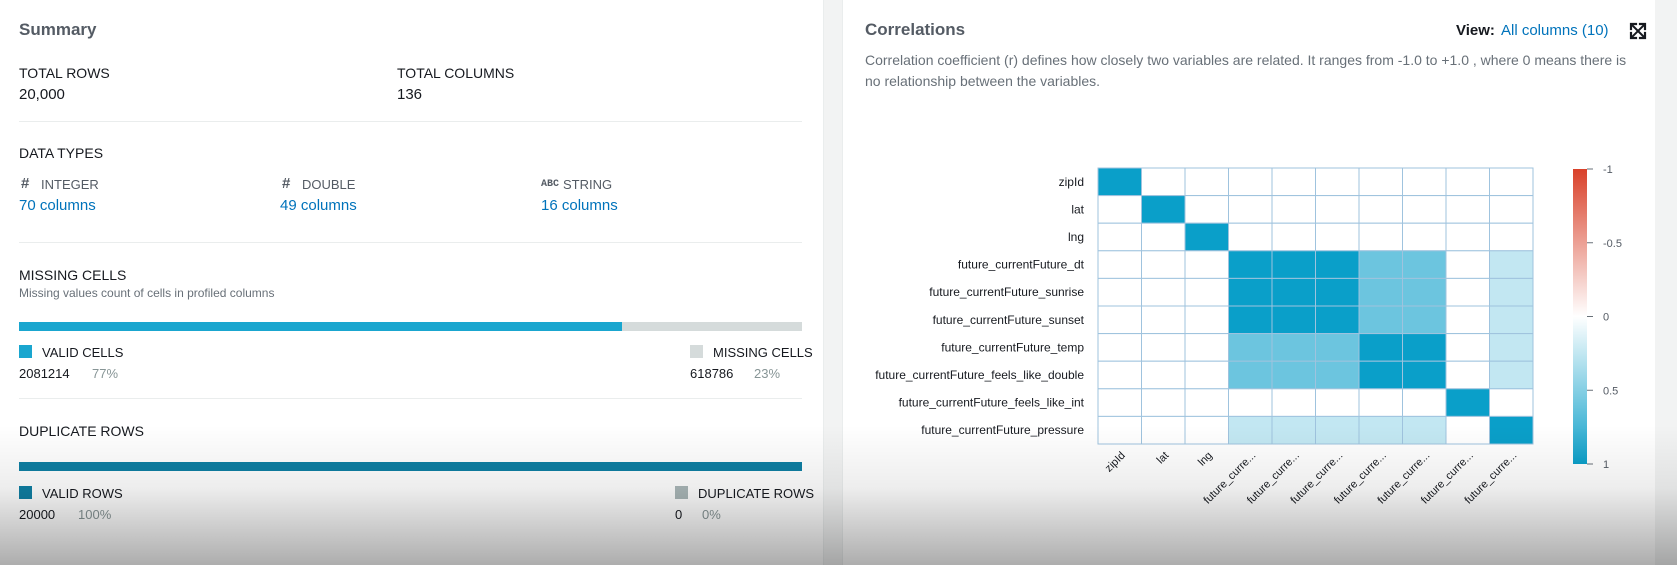 This screenshot has width=1677, height=565. Describe the element at coordinates (318, 205) in the screenshot. I see `double-columns-link: 49 columns` at that location.